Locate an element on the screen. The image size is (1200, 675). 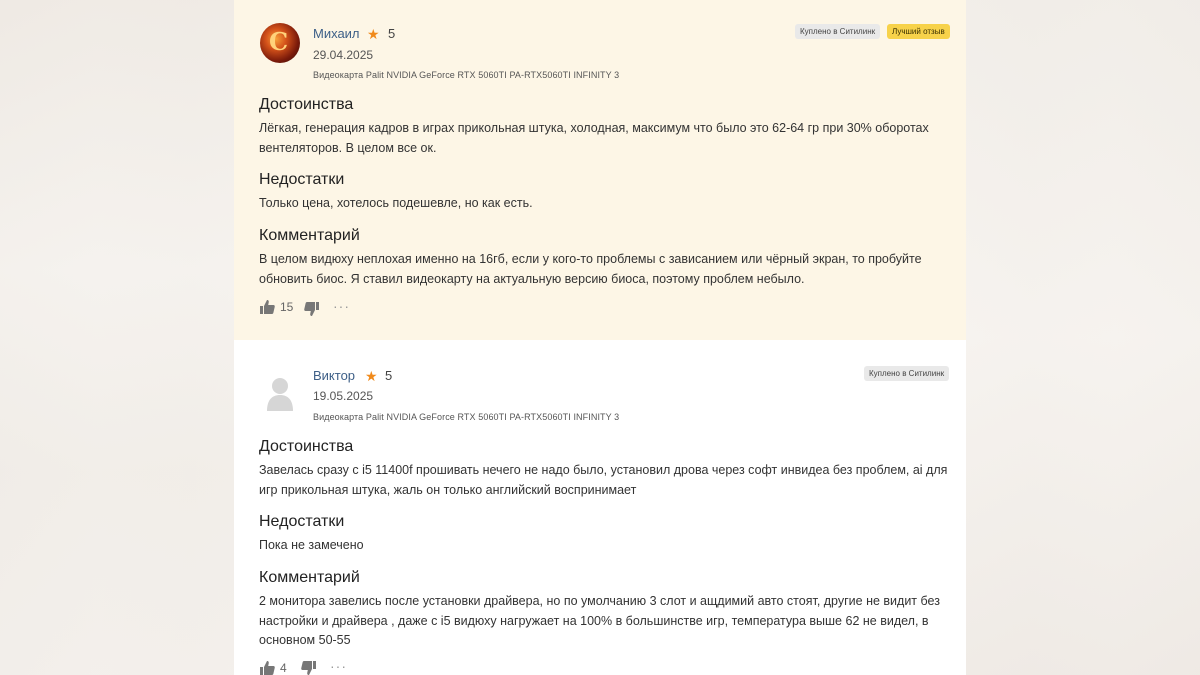
author-name: Михаил is located at coordinates (336, 33).